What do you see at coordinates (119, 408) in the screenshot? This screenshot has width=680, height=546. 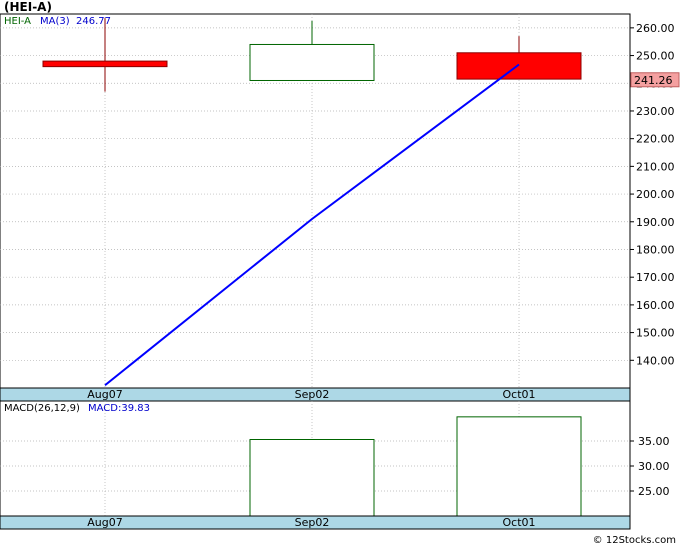 I see `macd-value-label: MACD:39.83` at bounding box center [119, 408].